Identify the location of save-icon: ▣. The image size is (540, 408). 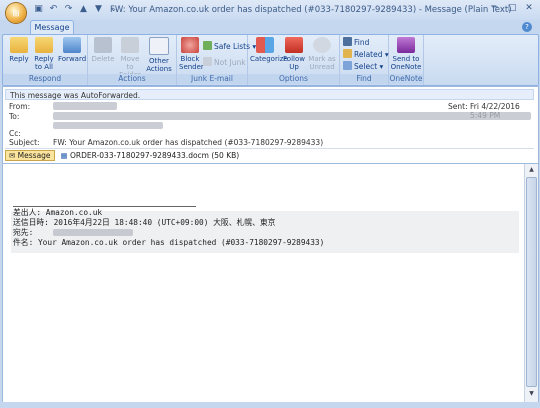
(38, 9).